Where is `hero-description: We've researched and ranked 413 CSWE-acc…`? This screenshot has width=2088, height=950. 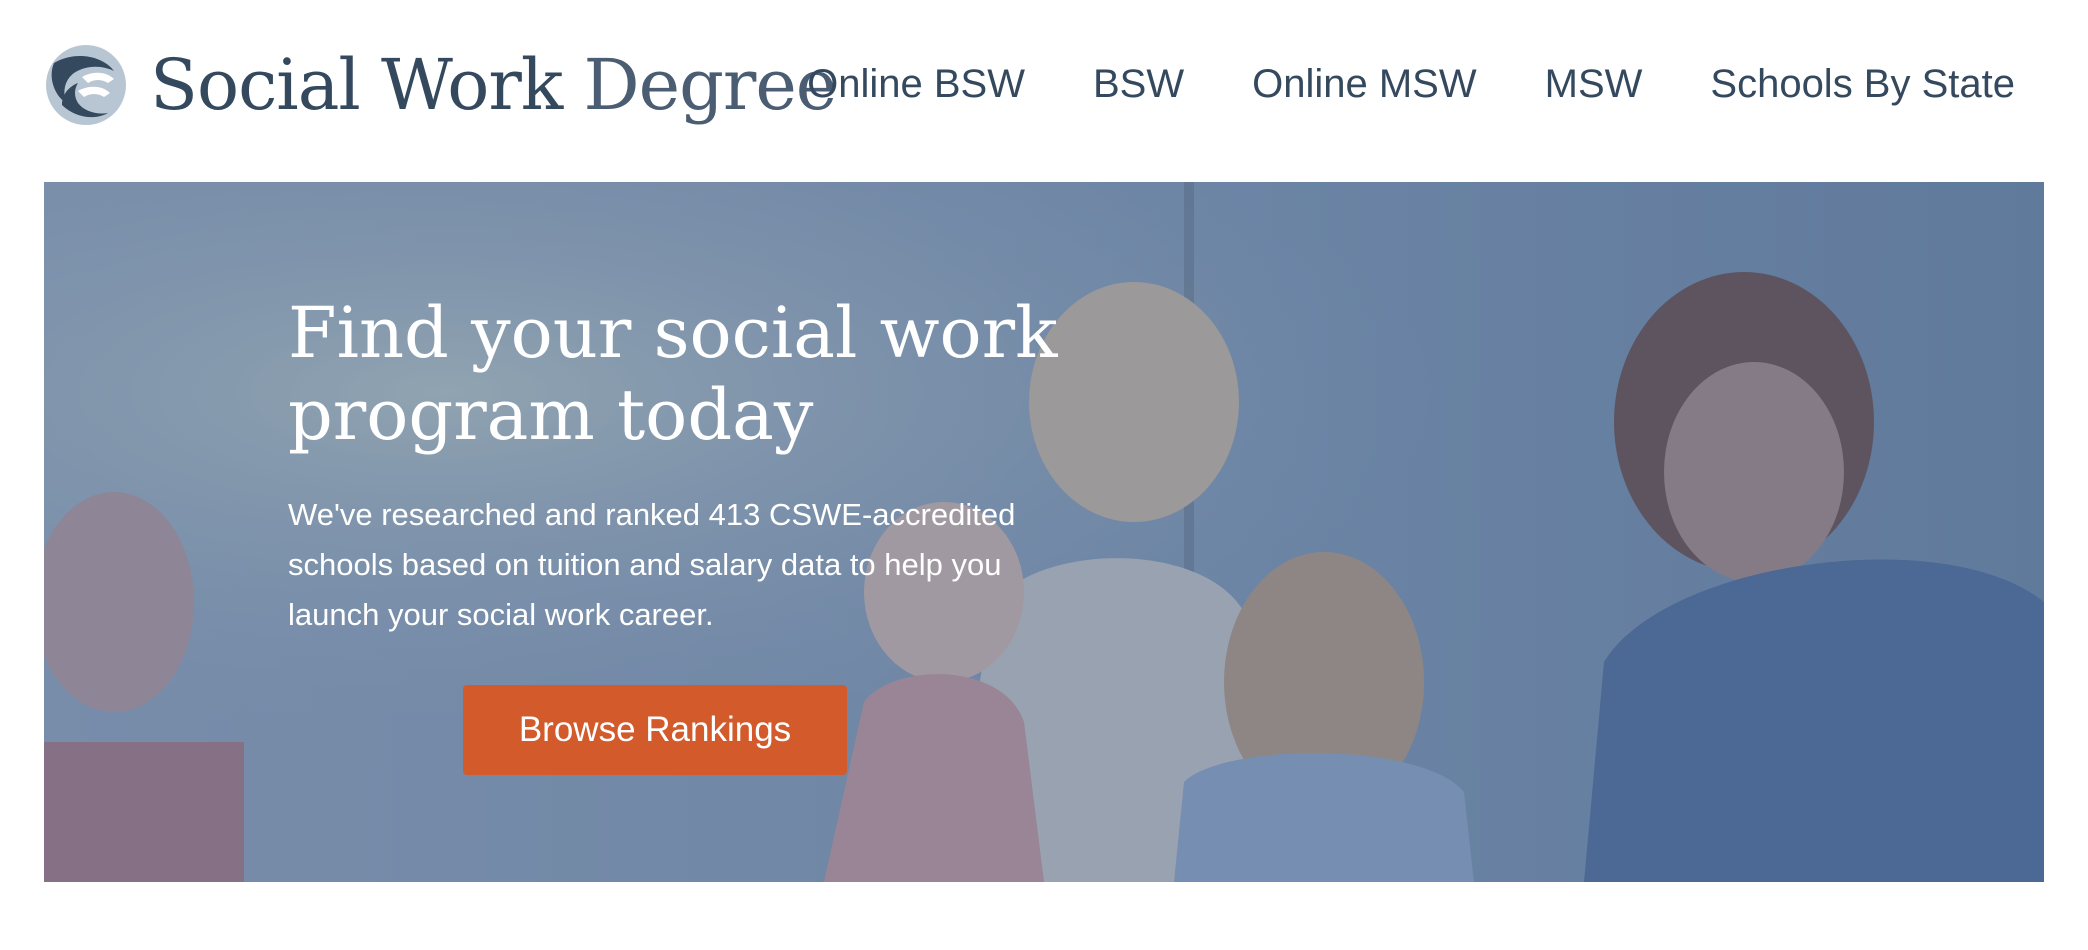 hero-description: We've researched and ranked 413 CSWE-acc… is located at coordinates (652, 564).